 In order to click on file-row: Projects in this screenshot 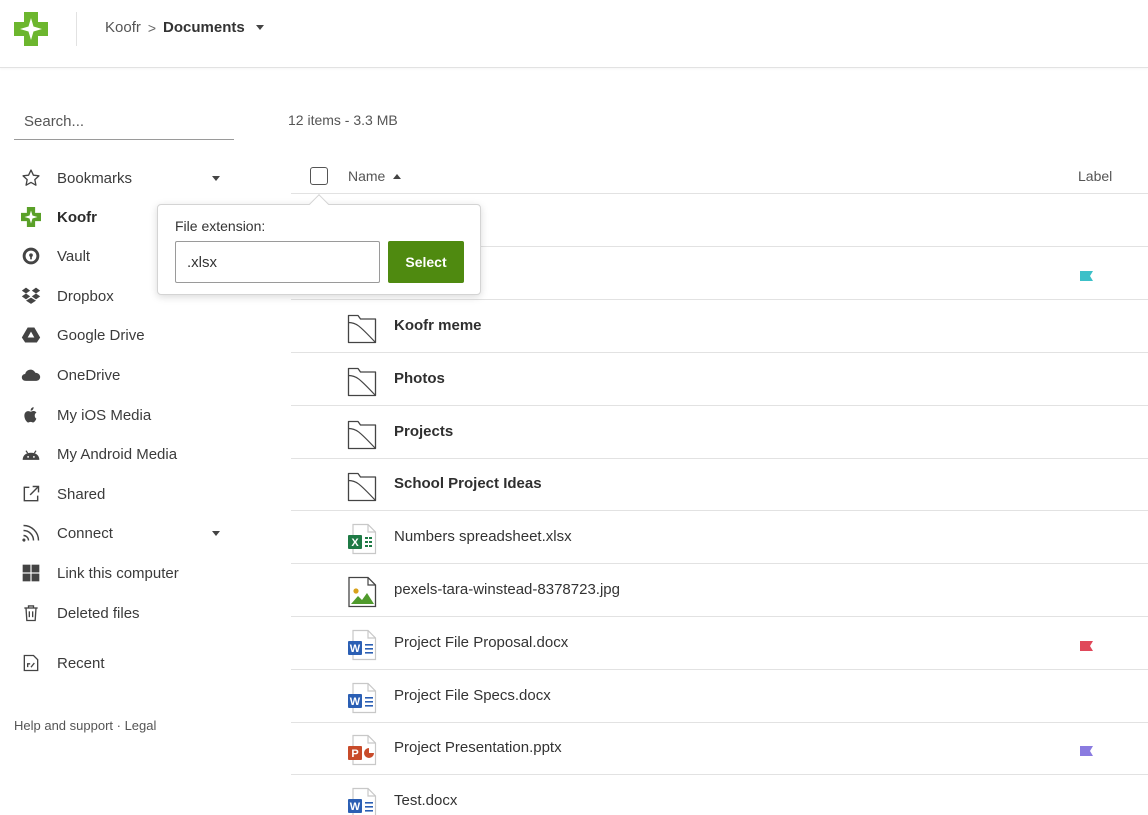, I will do `click(719, 432)`.